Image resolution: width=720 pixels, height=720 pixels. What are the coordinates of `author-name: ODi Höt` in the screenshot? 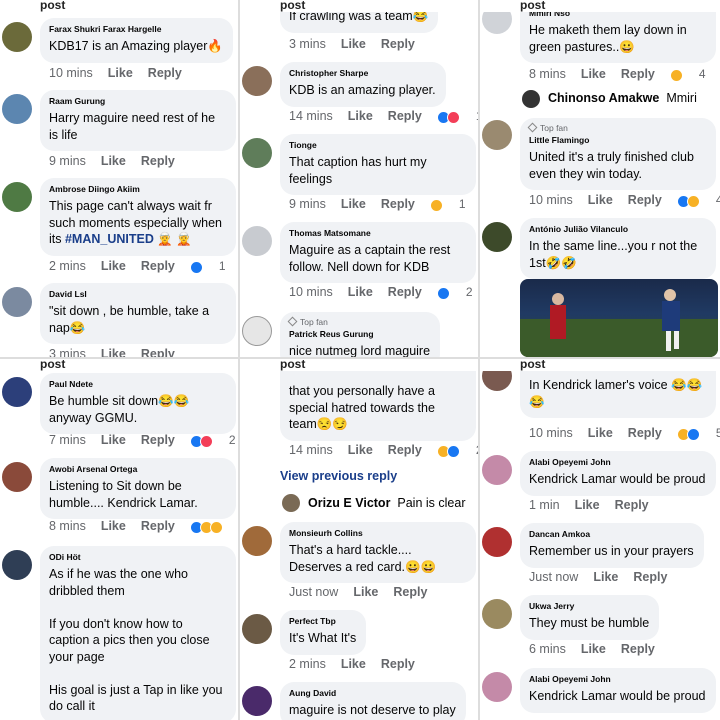 It's located at (137, 557).